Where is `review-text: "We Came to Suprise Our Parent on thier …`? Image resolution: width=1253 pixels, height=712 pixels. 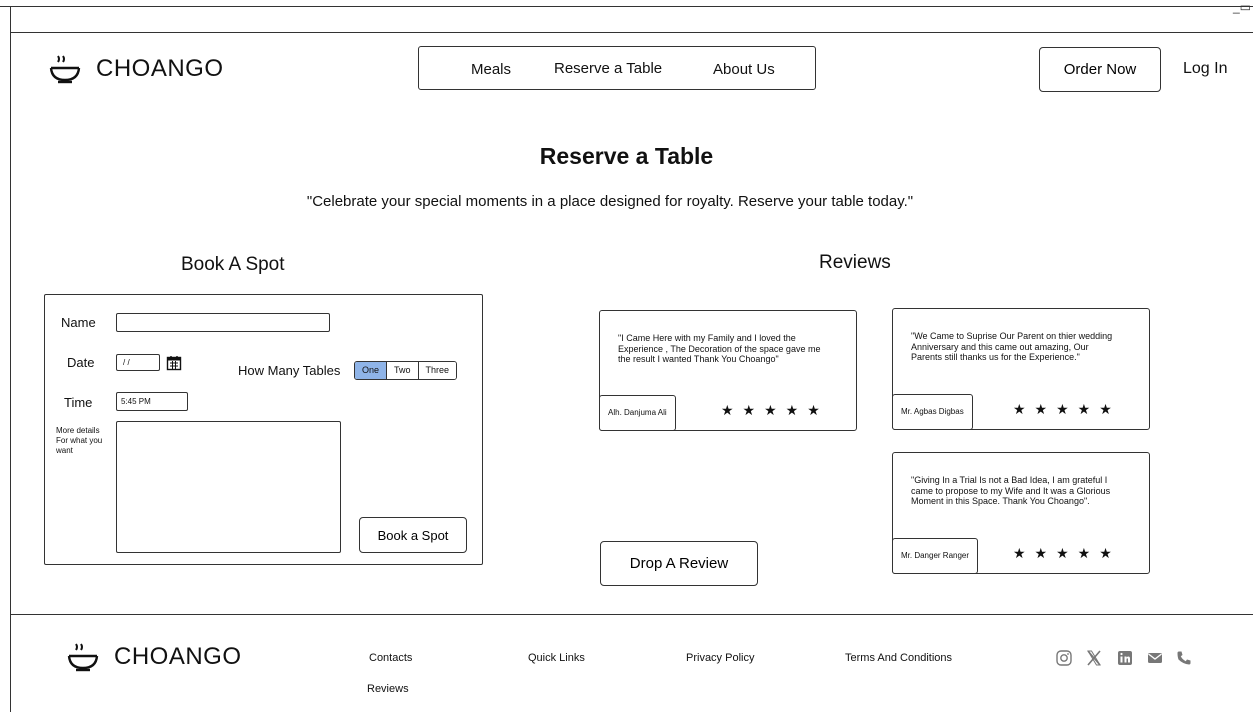 review-text: "We Came to Suprise Our Parent on thier … is located at coordinates (1012, 346).